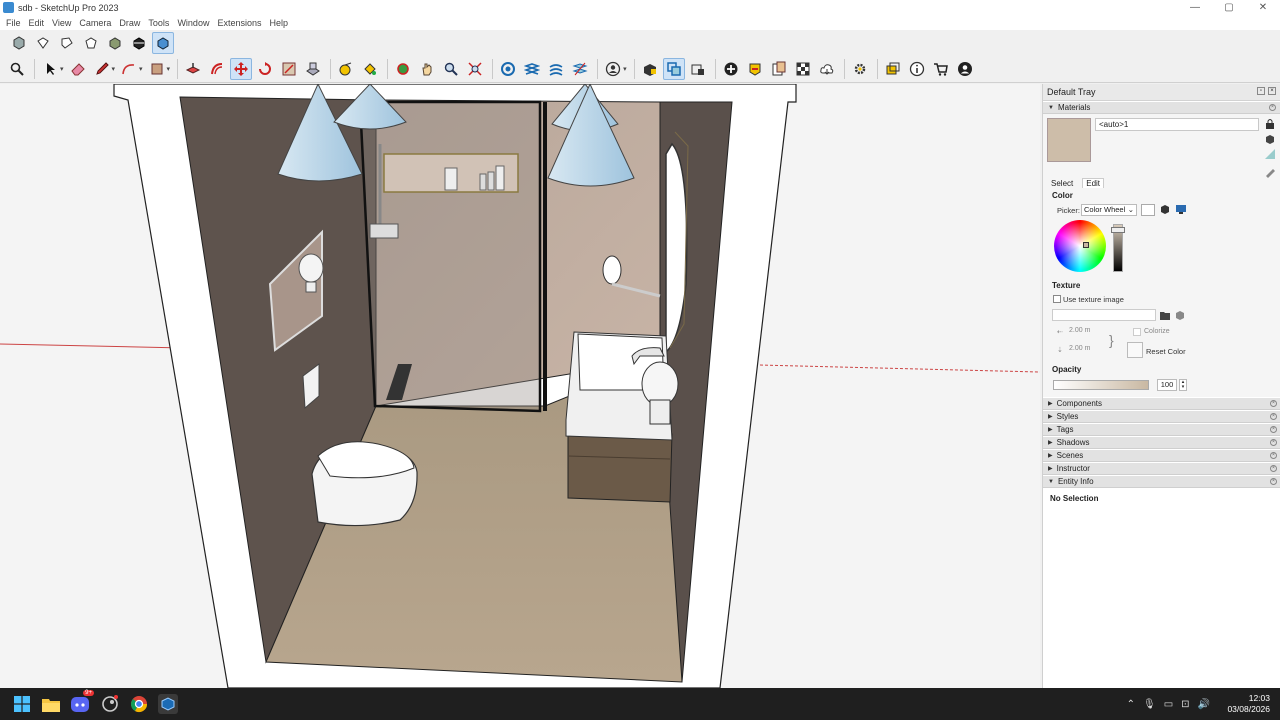  I want to click on cloud-icon, so click(827, 69).